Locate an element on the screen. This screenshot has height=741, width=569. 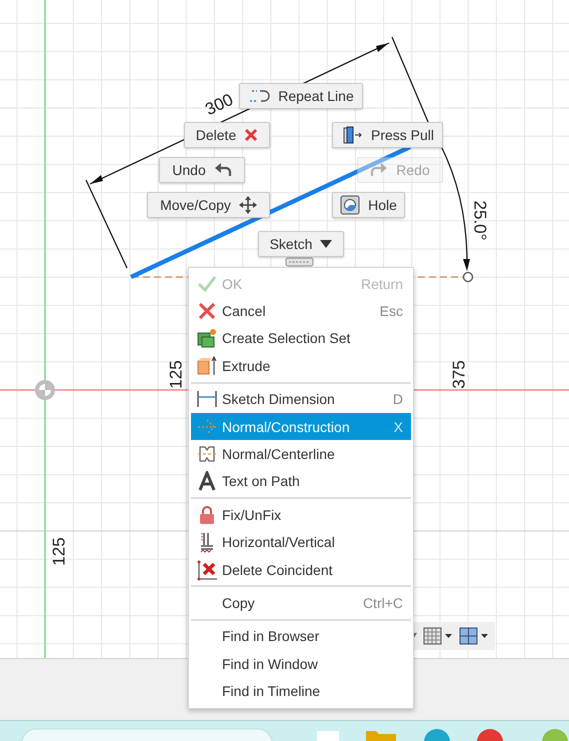
dimension-value: 375 is located at coordinates (459, 374).